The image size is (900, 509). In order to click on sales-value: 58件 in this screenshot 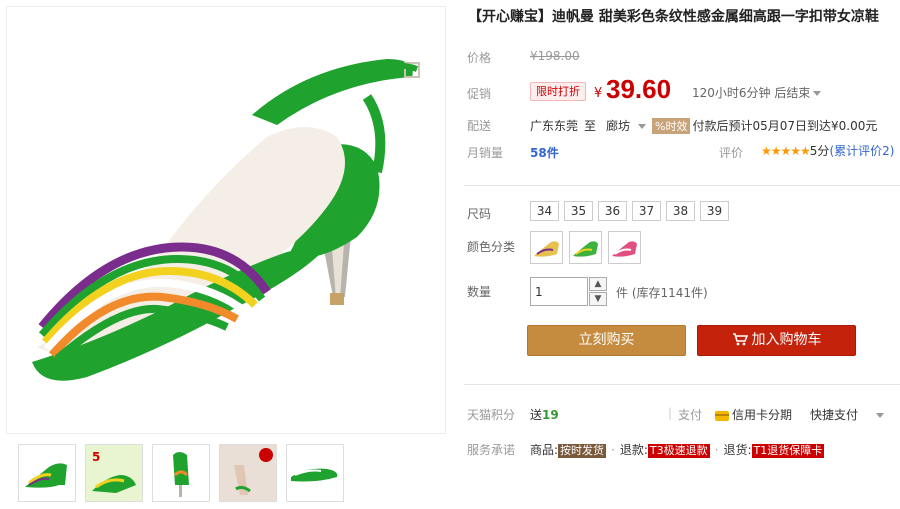, I will do `click(544, 153)`.